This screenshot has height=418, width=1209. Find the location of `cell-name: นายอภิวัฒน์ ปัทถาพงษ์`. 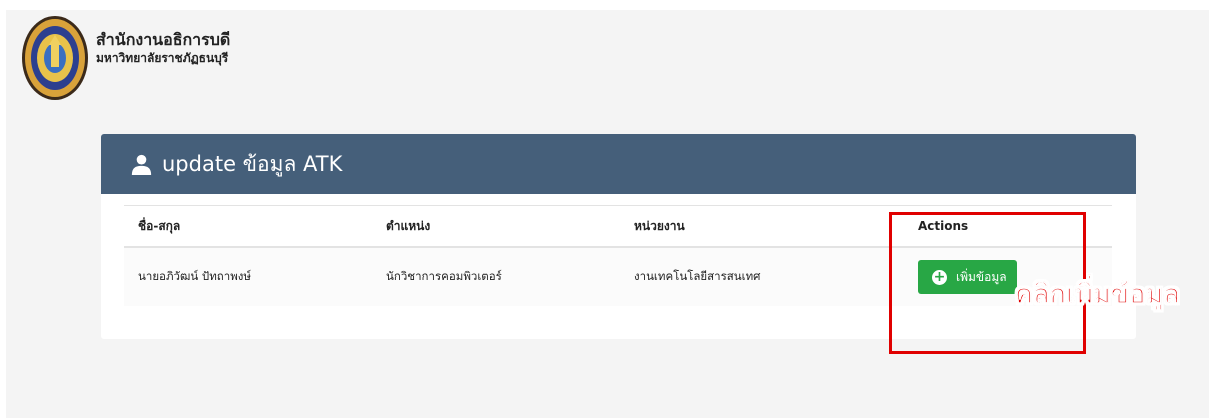

cell-name: นายอภิวัฒน์ ปัทถาพงษ์ is located at coordinates (248, 276).